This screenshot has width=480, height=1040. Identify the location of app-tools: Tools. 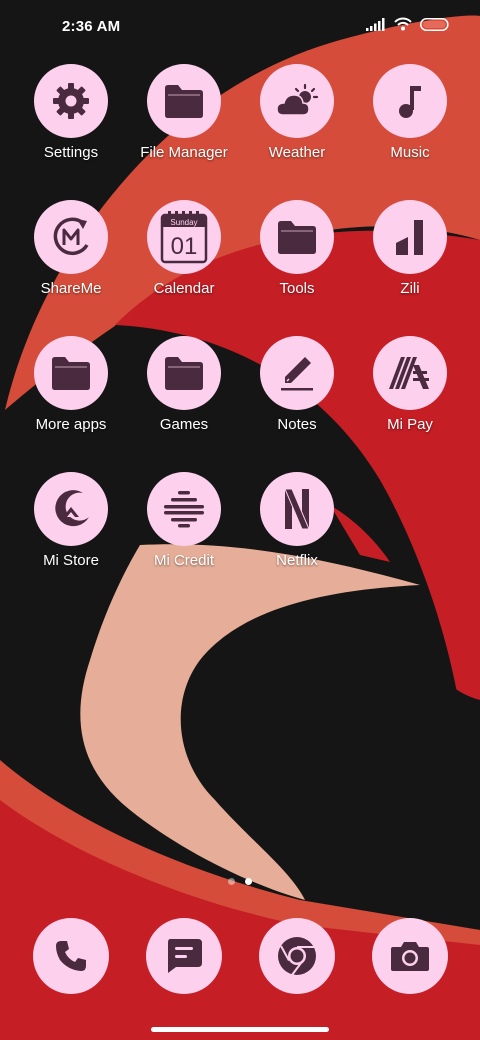
(297, 248).